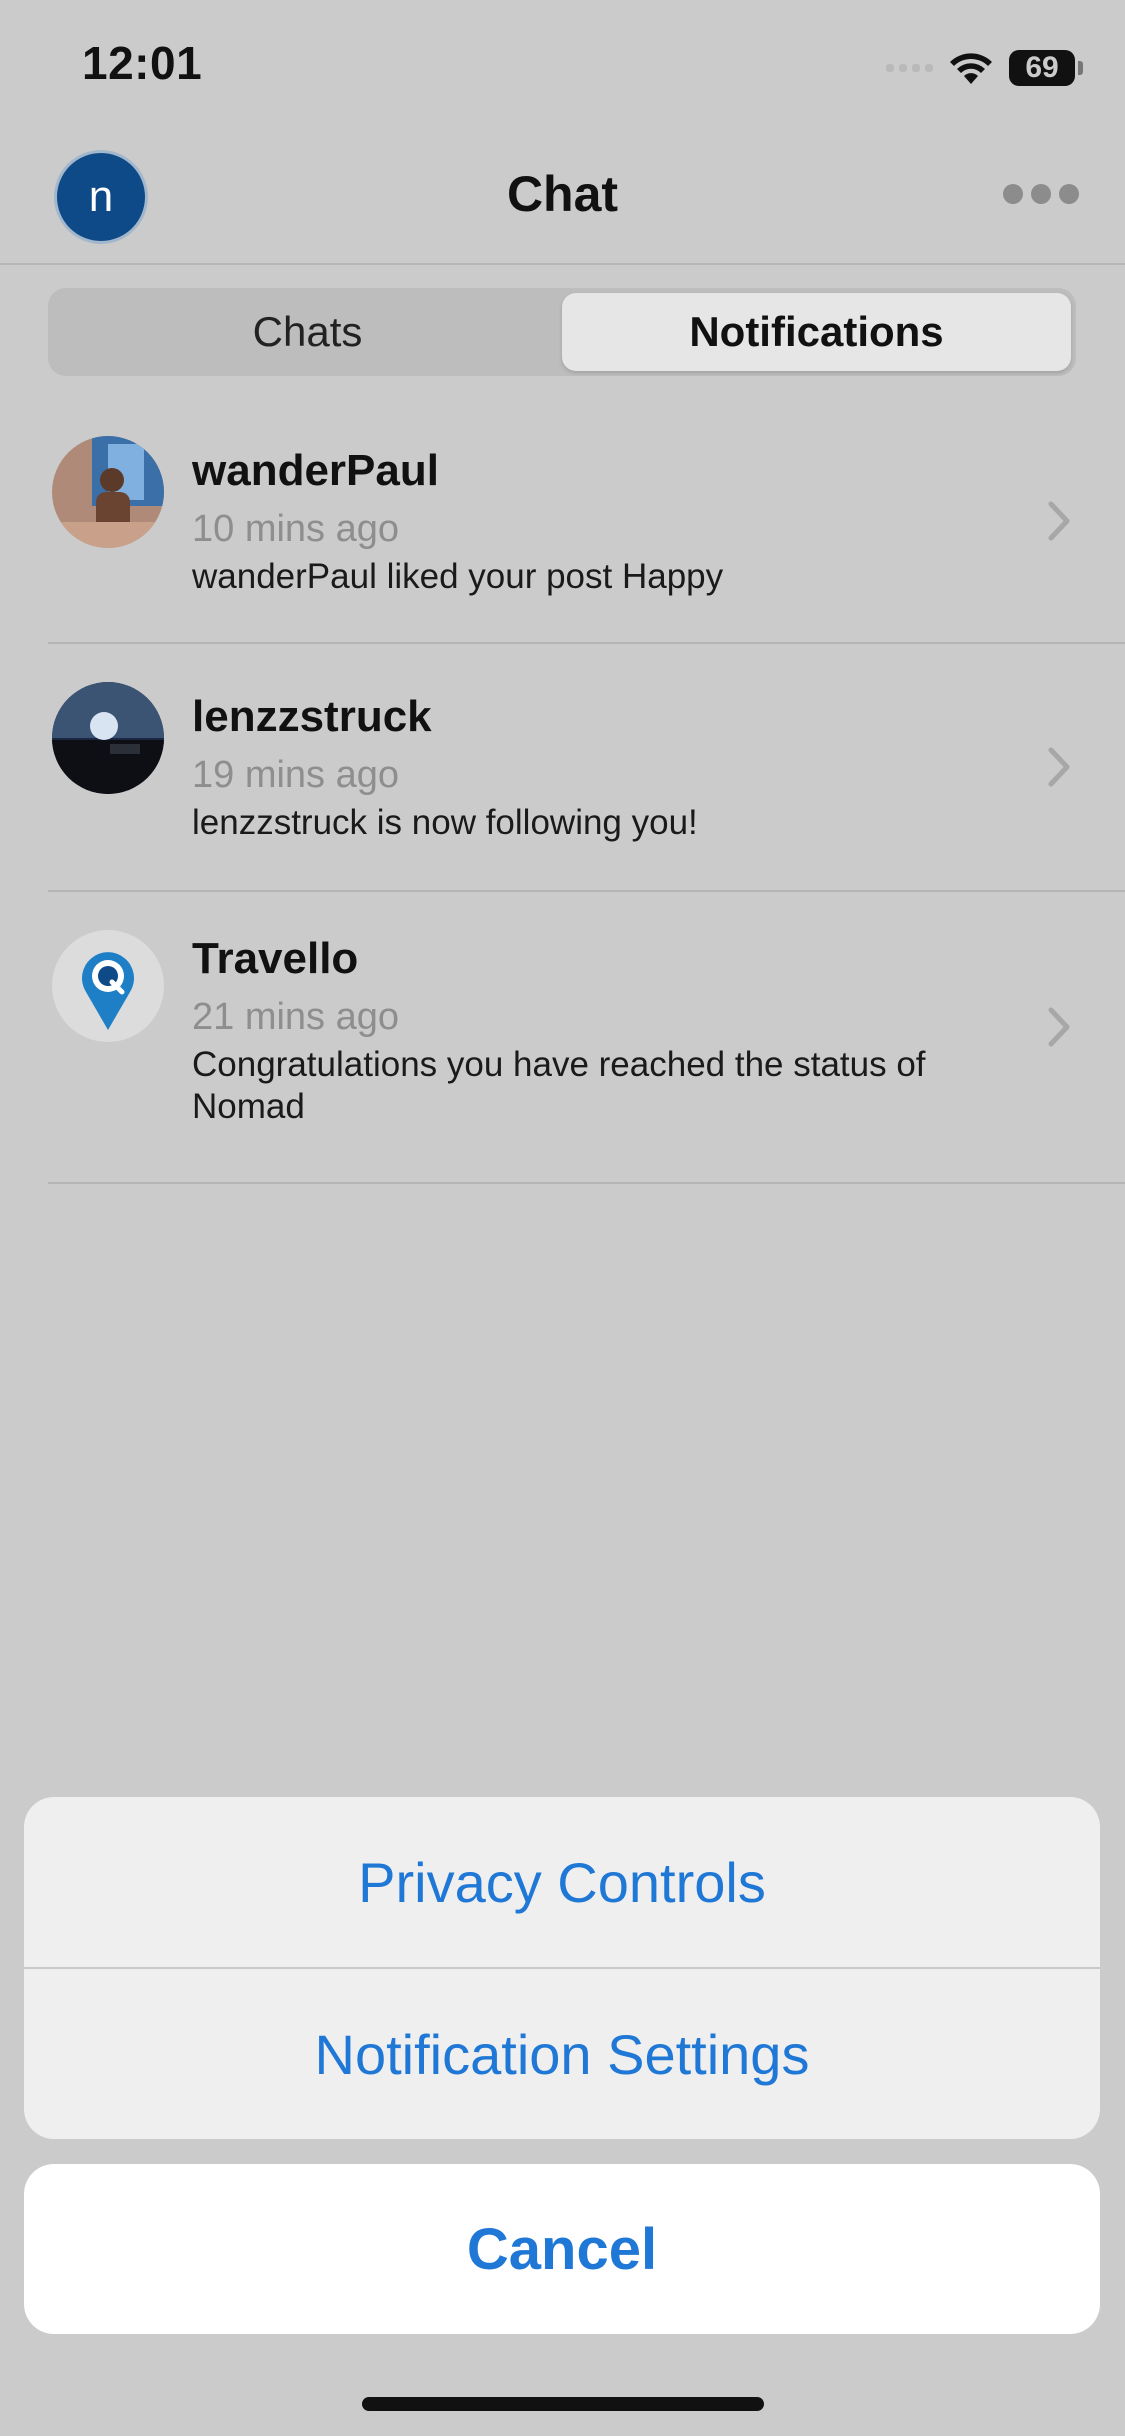 This screenshot has width=1125, height=2436. What do you see at coordinates (562, 1968) in the screenshot?
I see `action-sheet: Privacy Controls Notification Settings` at bounding box center [562, 1968].